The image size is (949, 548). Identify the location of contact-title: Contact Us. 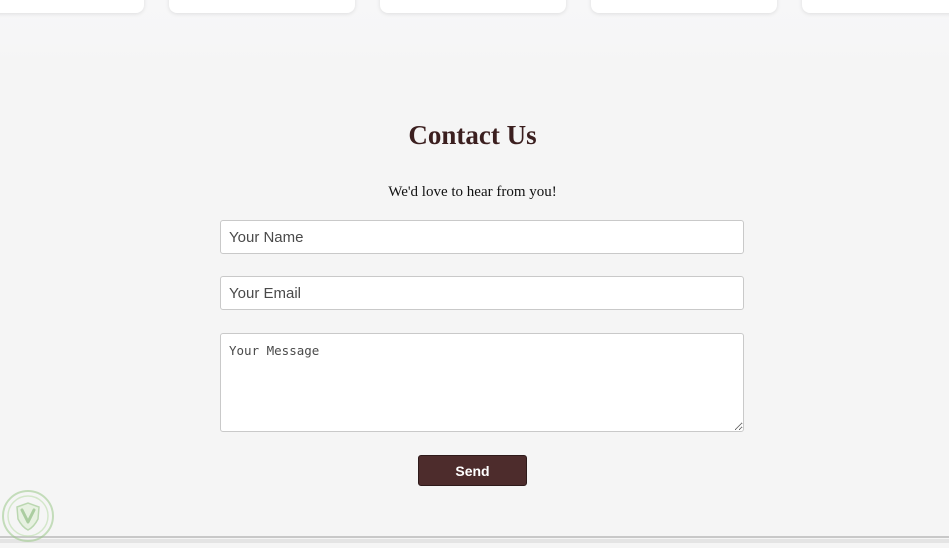
(472, 135).